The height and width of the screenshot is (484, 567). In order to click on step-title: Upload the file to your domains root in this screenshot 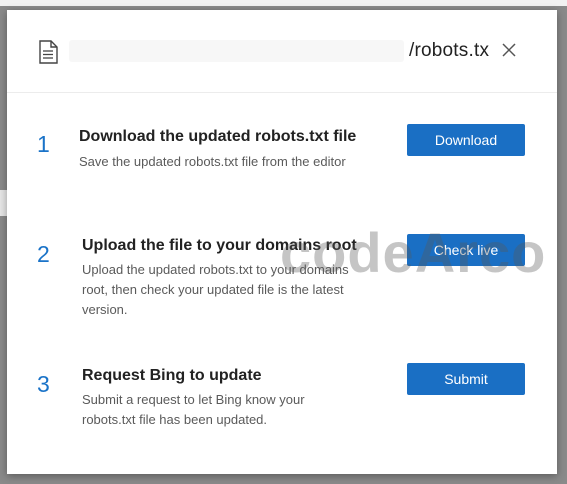, I will do `click(219, 245)`.